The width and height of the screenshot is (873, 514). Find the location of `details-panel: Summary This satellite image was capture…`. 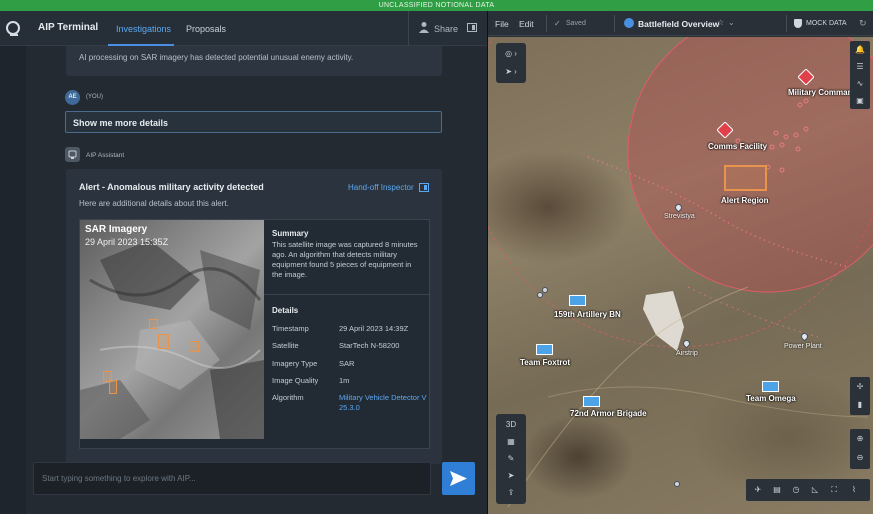

details-panel: Summary This satellite image was capture… is located at coordinates (347, 329).